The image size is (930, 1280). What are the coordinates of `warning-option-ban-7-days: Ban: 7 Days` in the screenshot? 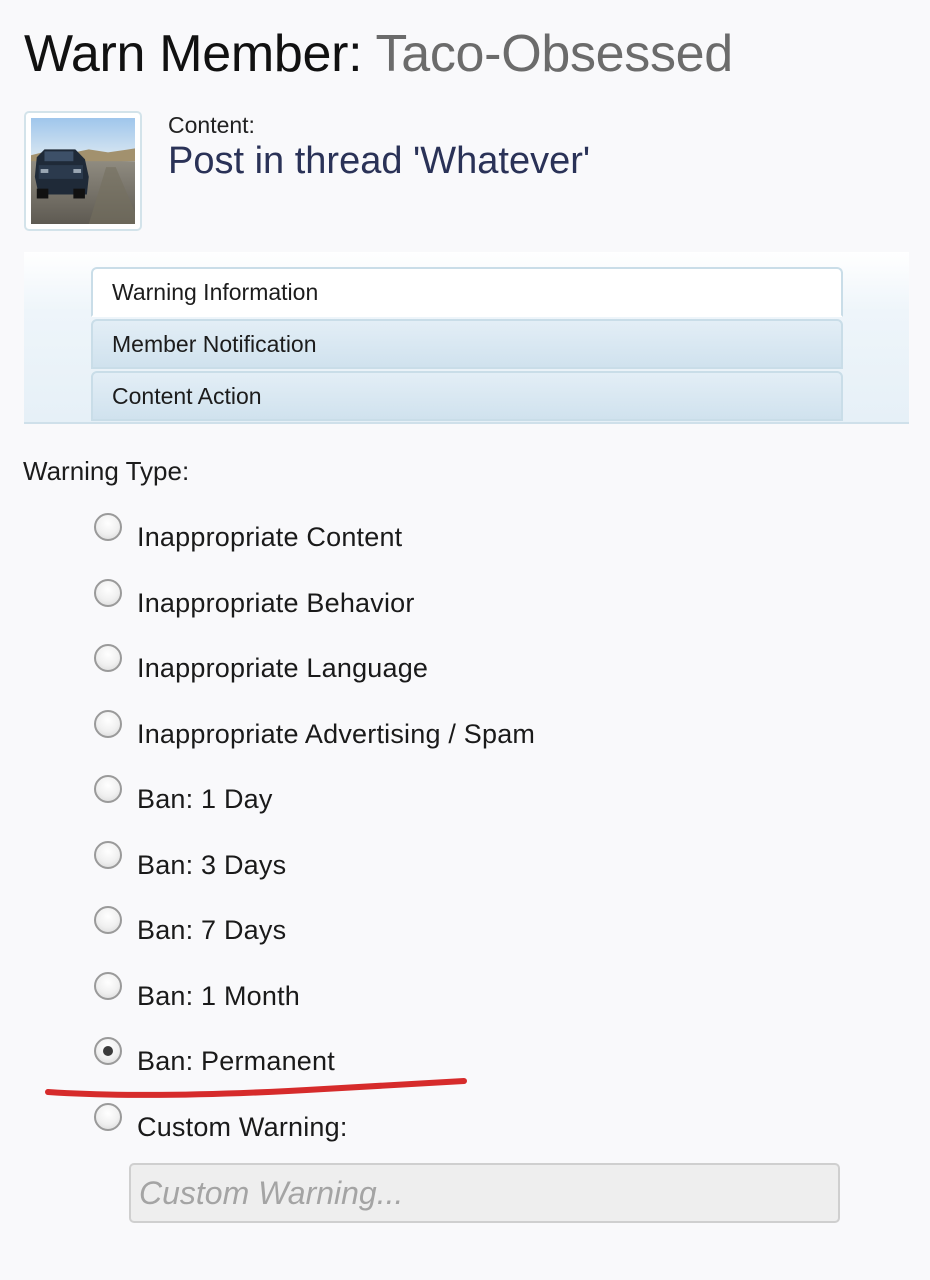 It's located at (444, 934).